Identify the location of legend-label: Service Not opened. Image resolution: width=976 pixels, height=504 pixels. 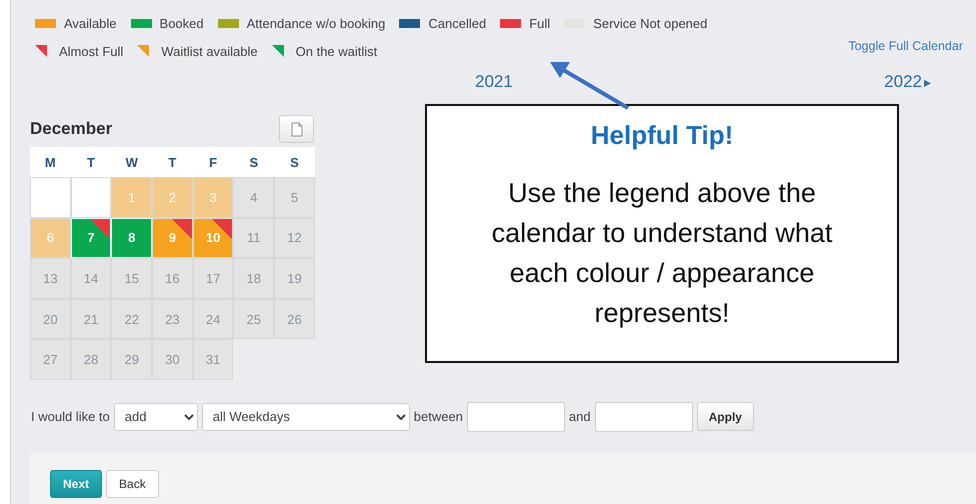
(650, 23).